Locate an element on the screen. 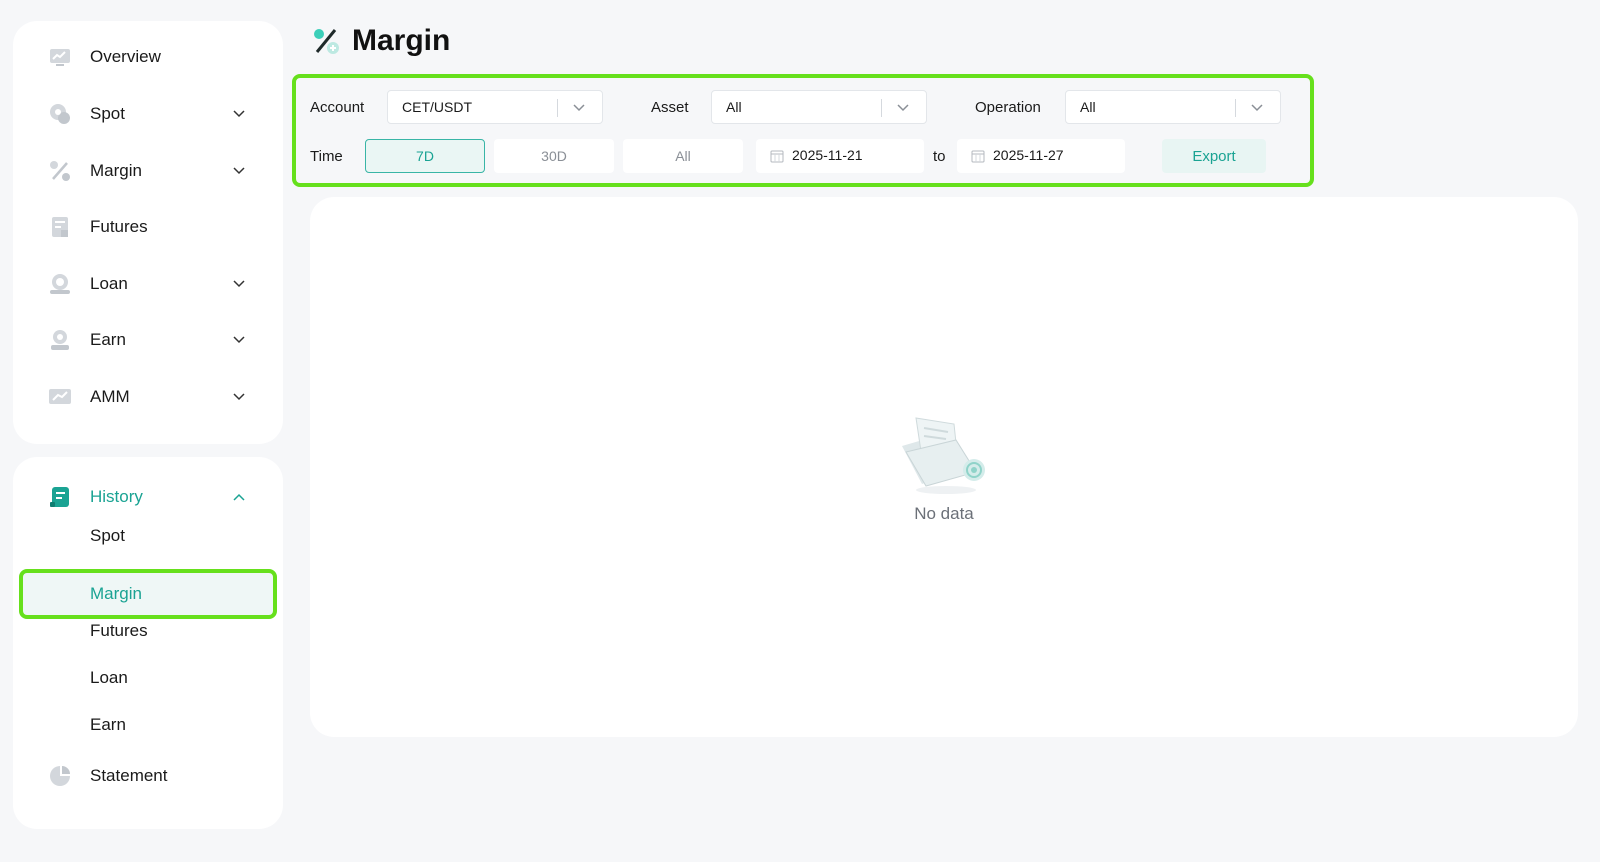 The width and height of the screenshot is (1600, 862). sidebar-item-loan: Loan is located at coordinates (148, 284).